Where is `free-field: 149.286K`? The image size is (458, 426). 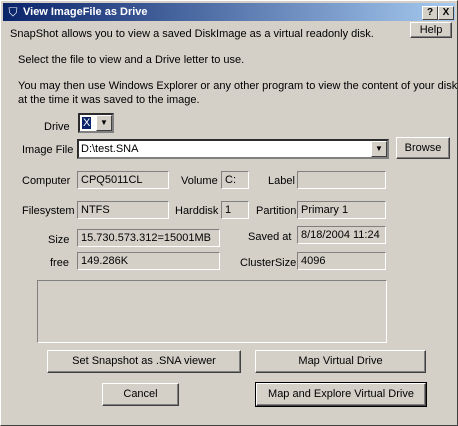
free-field: 149.286K is located at coordinates (148, 261).